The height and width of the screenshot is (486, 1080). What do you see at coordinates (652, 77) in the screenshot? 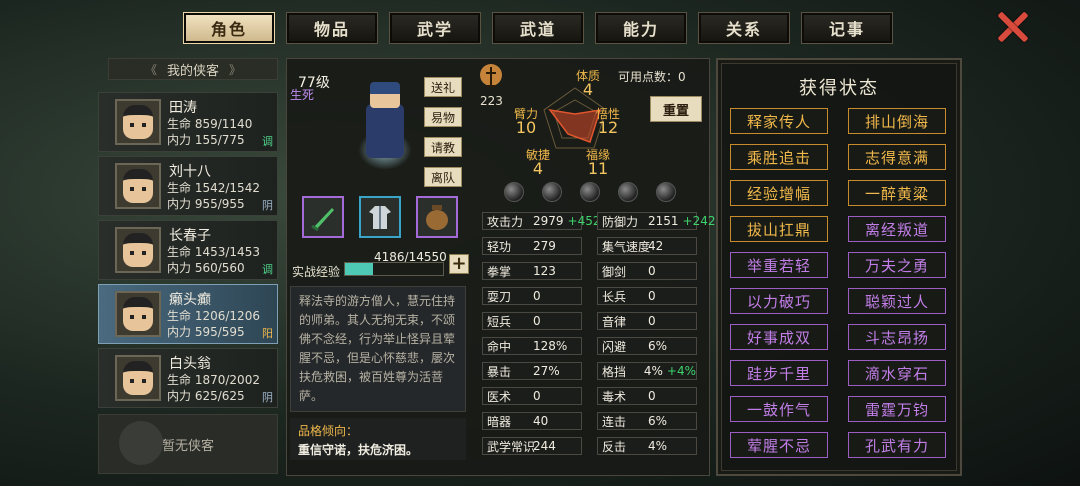
I see `available-points: 可用点数：0` at bounding box center [652, 77].